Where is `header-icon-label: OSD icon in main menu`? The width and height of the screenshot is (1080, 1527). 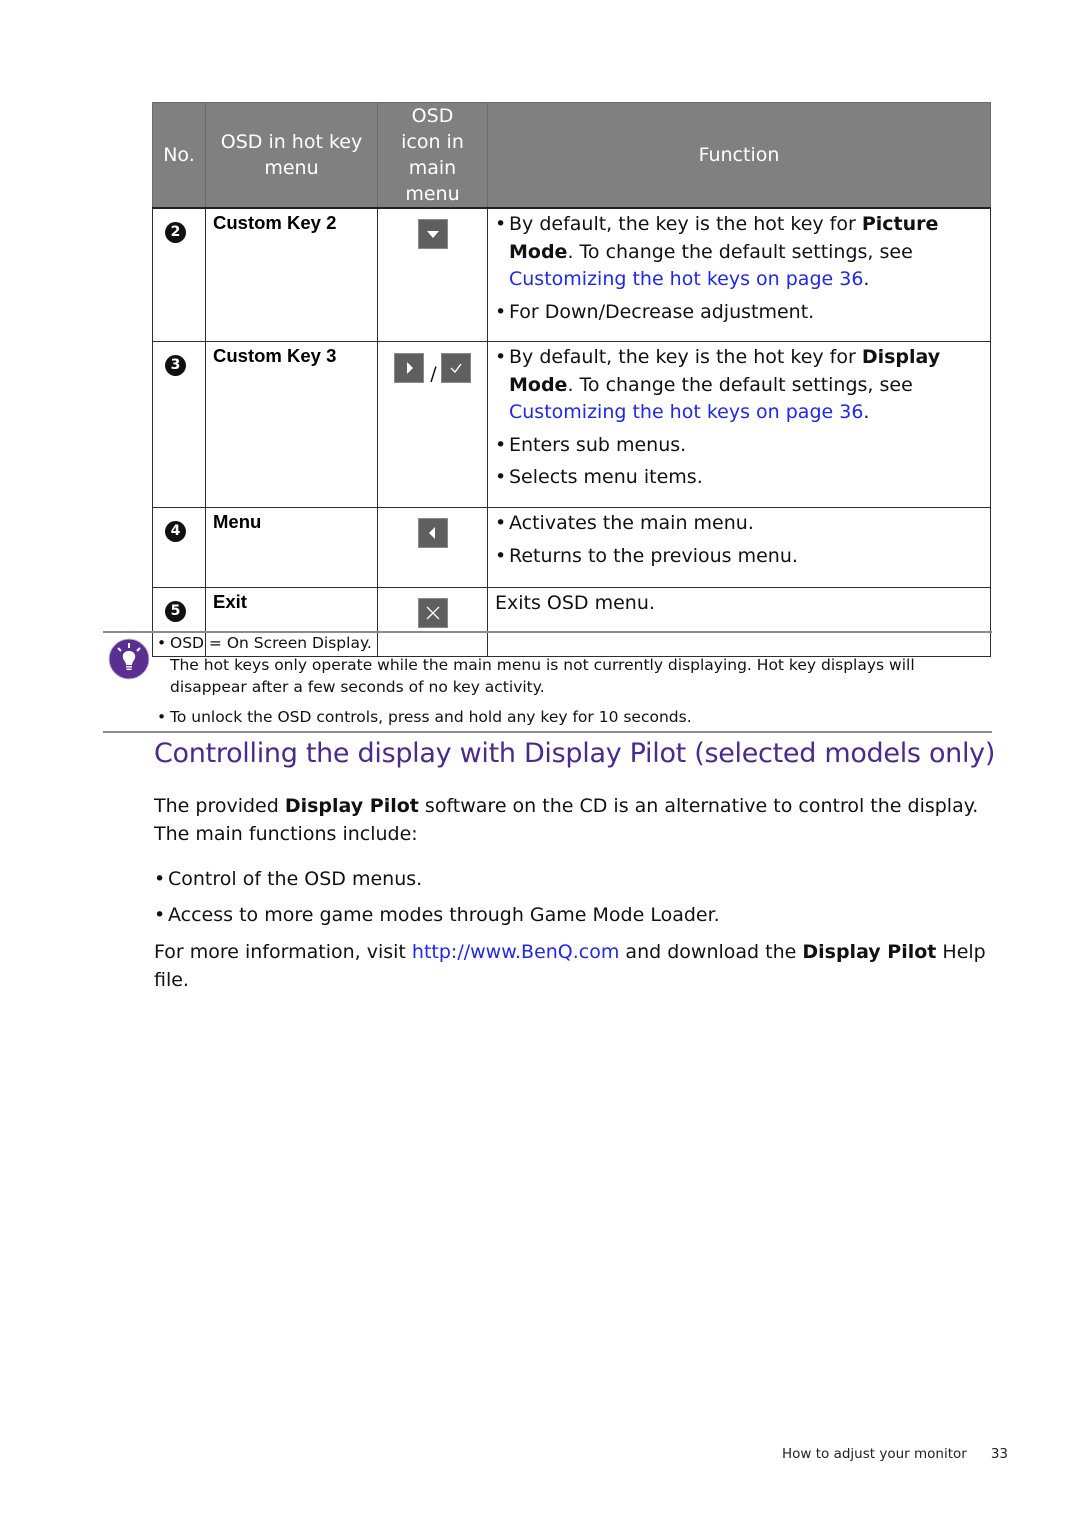
header-icon-label: OSD icon in main menu is located at coordinates (432, 155).